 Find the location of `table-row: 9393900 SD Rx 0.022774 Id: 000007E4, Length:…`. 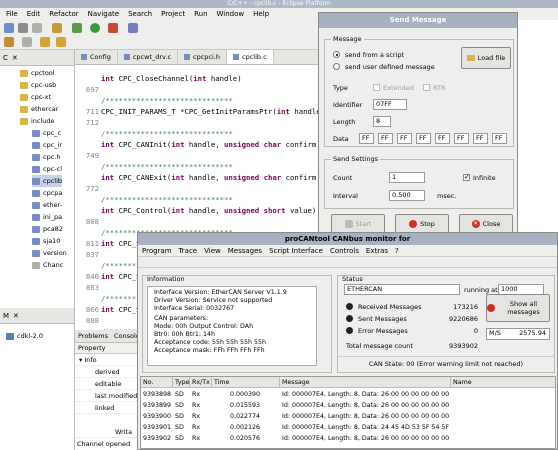

table-row: 9393900 SD Rx 0.022774 Id: 000007E4, Length:… is located at coordinates (348, 416).